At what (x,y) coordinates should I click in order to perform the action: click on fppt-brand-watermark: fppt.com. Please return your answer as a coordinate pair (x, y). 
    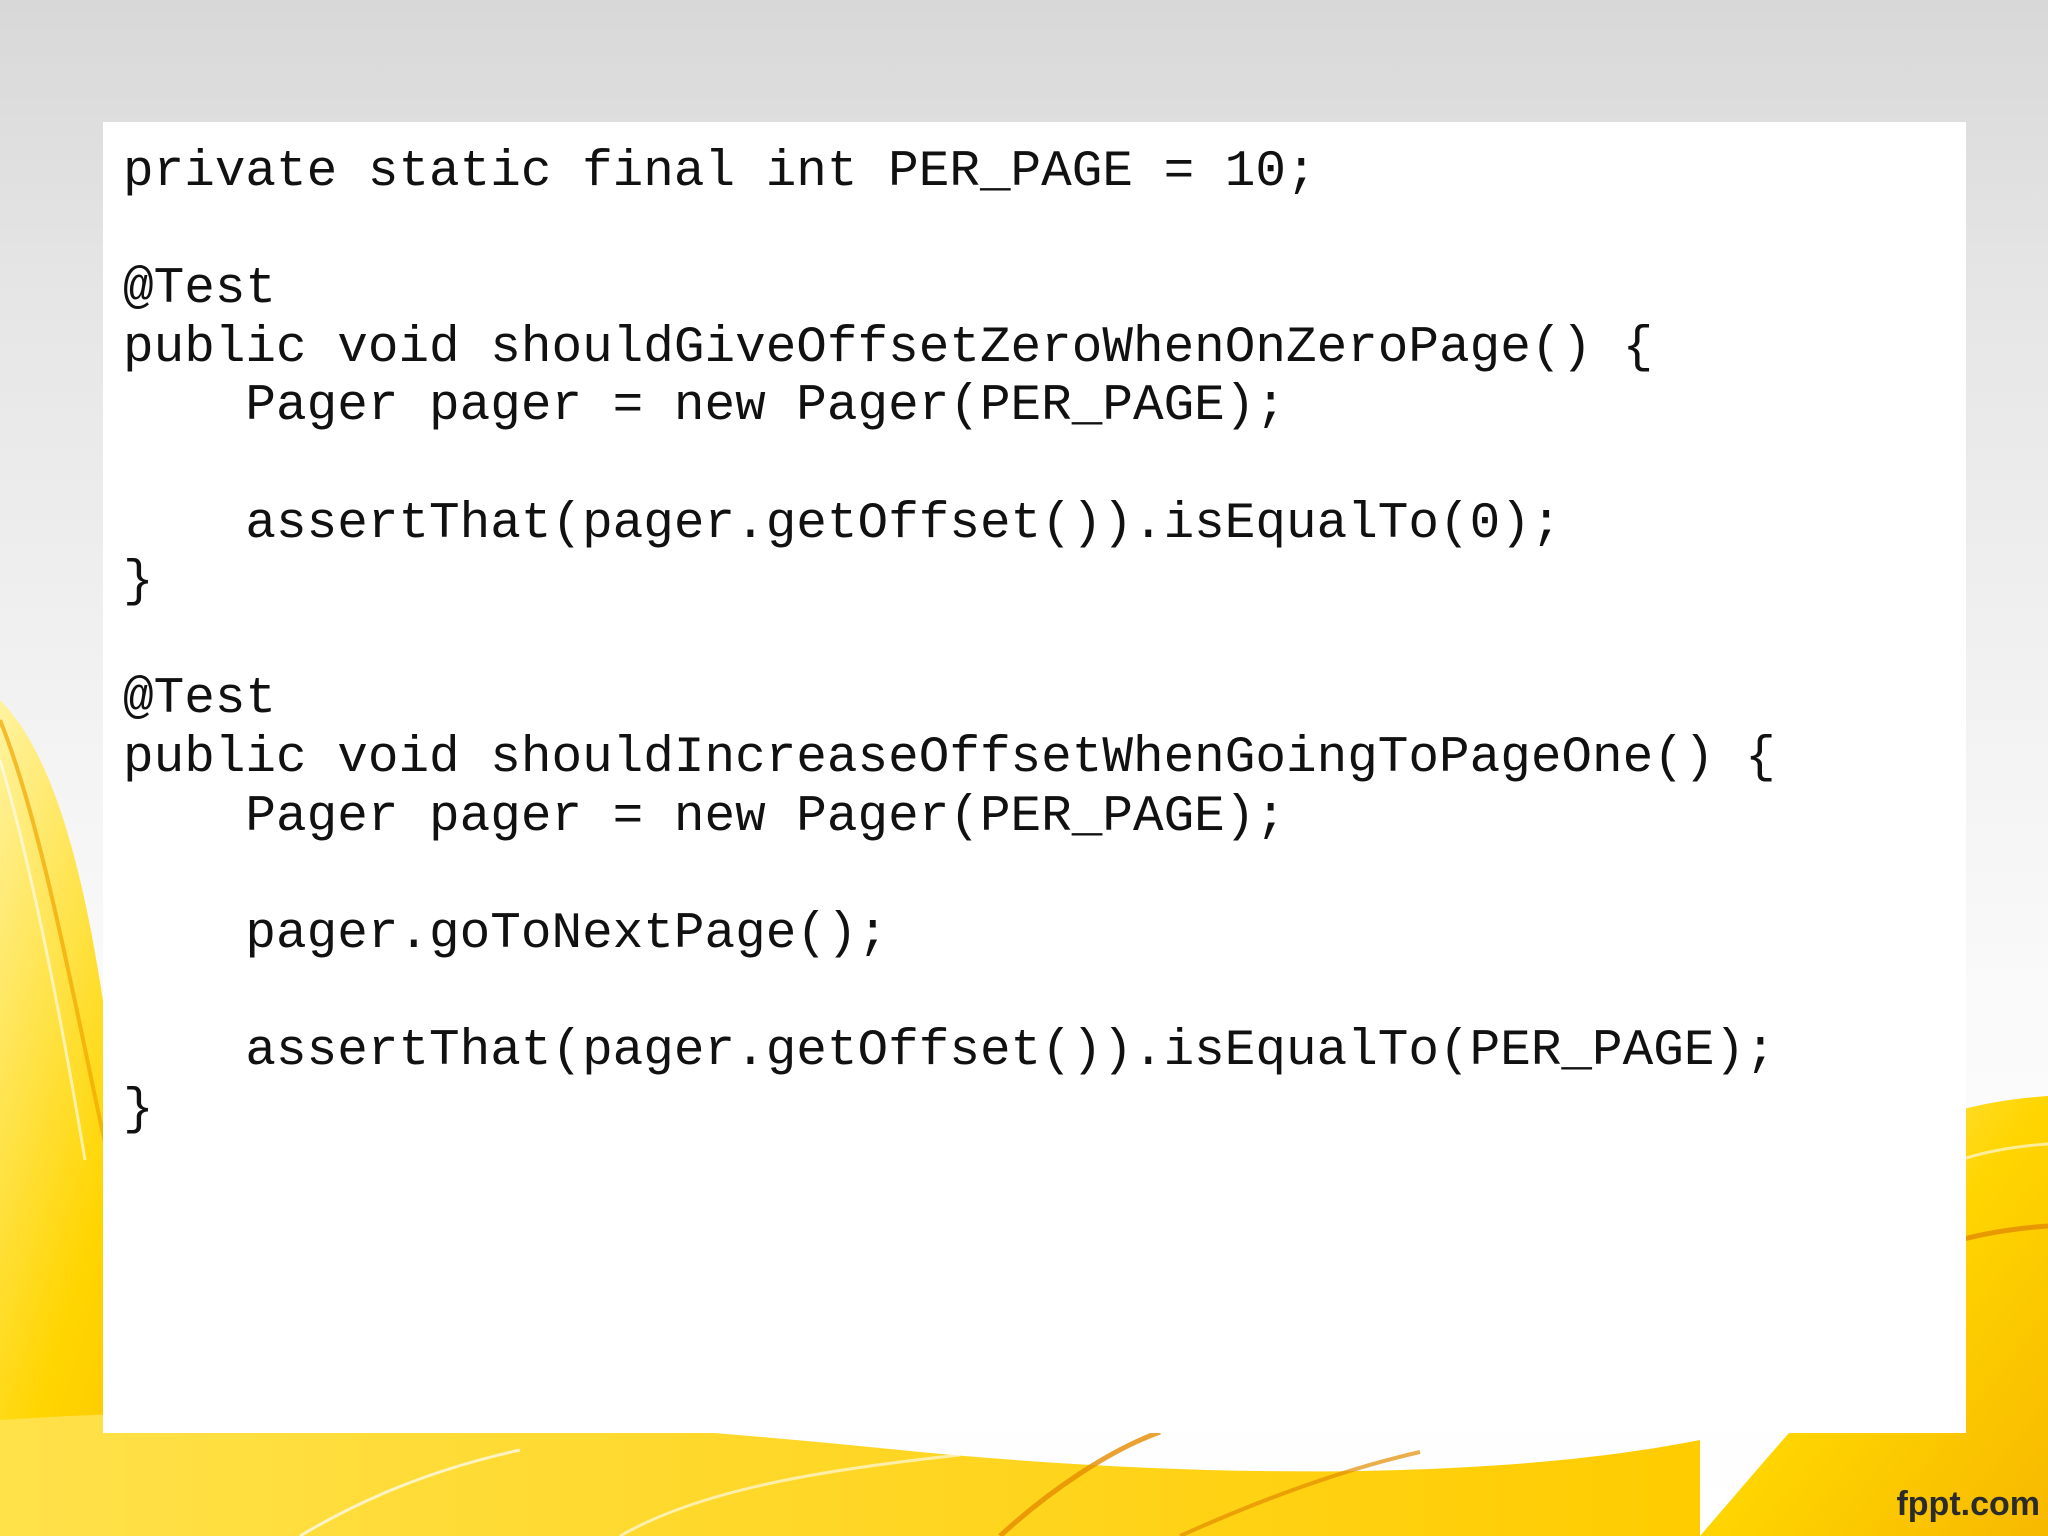
    Looking at the image, I should click on (1968, 1504).